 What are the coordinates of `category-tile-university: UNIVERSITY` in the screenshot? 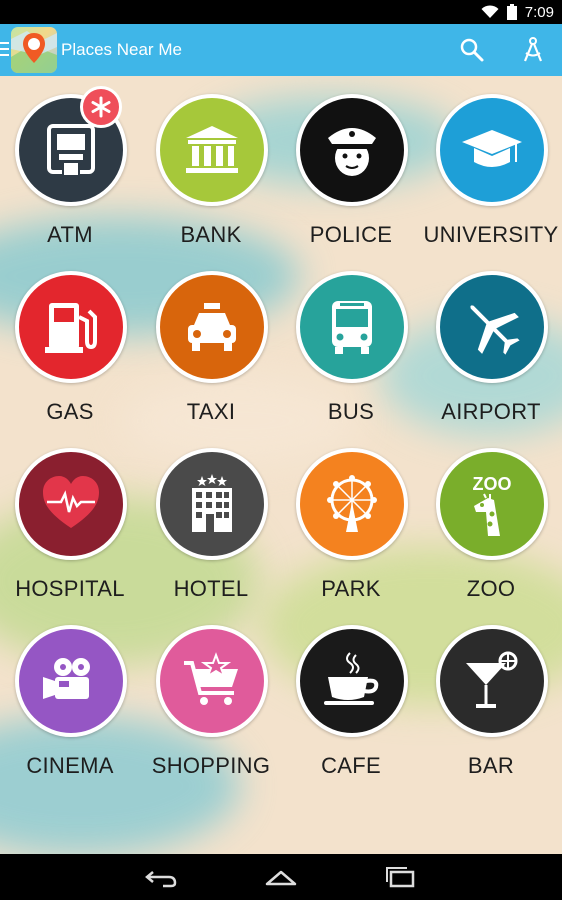 It's located at (491, 164).